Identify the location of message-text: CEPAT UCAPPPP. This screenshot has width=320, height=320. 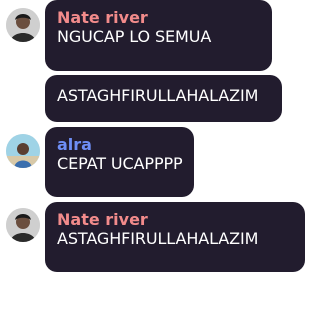
(120, 163).